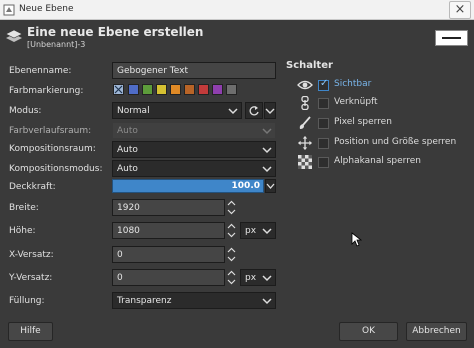  I want to click on offset-unit-select: px, so click(258, 277).